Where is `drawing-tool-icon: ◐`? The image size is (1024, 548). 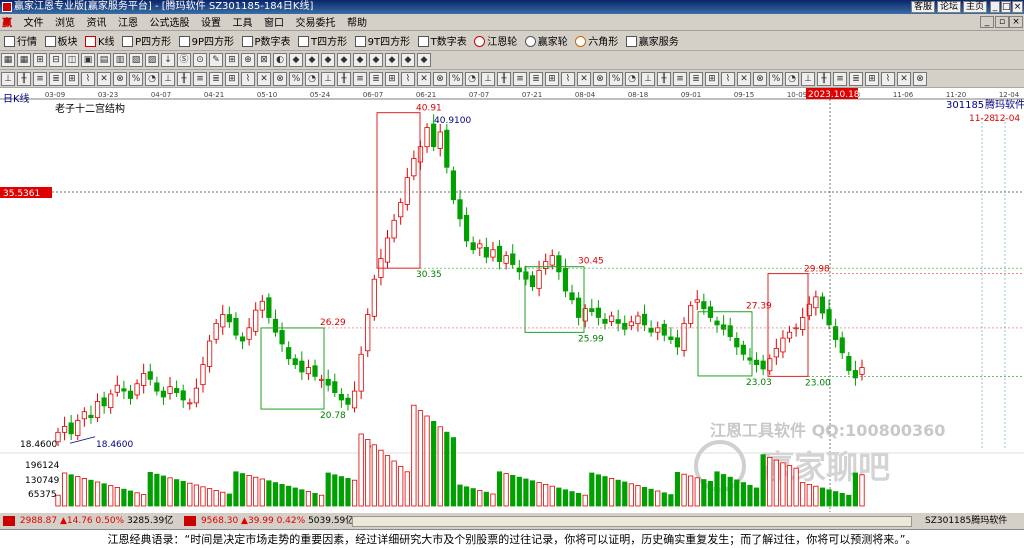 drawing-tool-icon: ◐ is located at coordinates (280, 60).